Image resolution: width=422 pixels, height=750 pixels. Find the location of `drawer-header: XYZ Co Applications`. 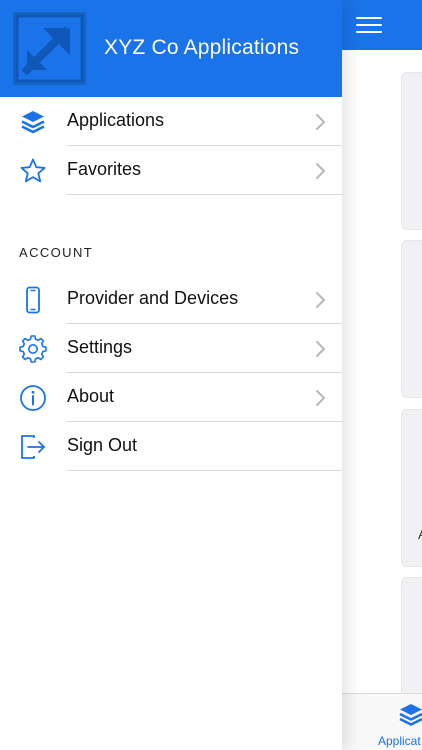

drawer-header: XYZ Co Applications is located at coordinates (171, 48).